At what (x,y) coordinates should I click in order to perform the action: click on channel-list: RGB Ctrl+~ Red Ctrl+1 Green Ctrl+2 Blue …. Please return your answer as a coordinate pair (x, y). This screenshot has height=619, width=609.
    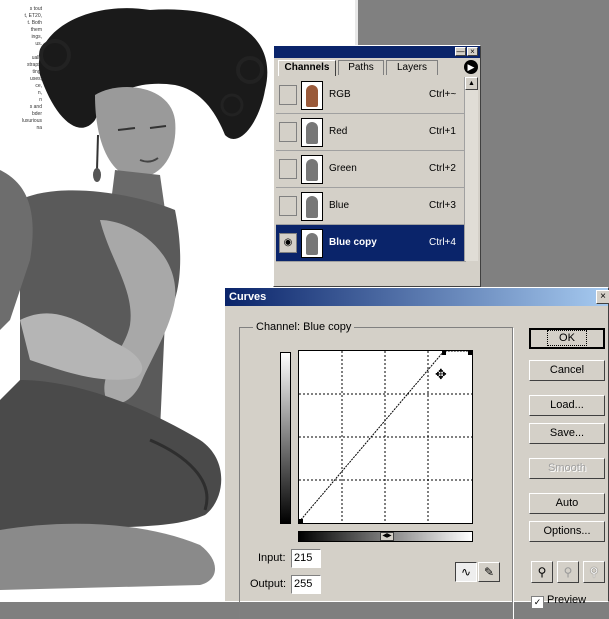
    Looking at the image, I should click on (371, 169).